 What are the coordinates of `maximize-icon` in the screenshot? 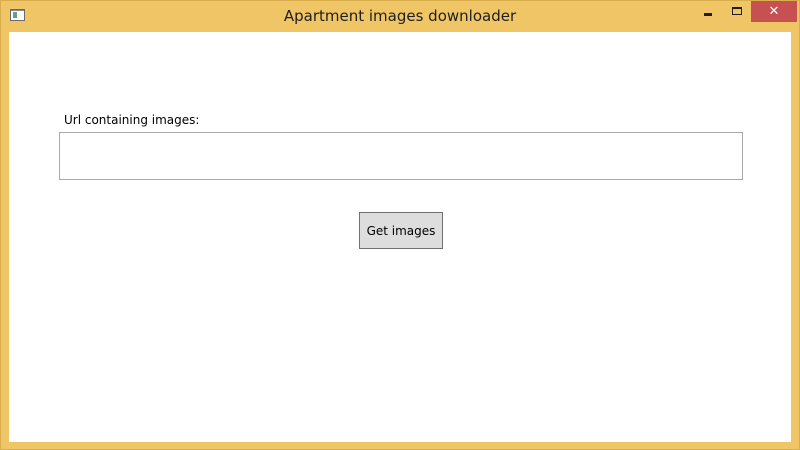 It's located at (737, 11).